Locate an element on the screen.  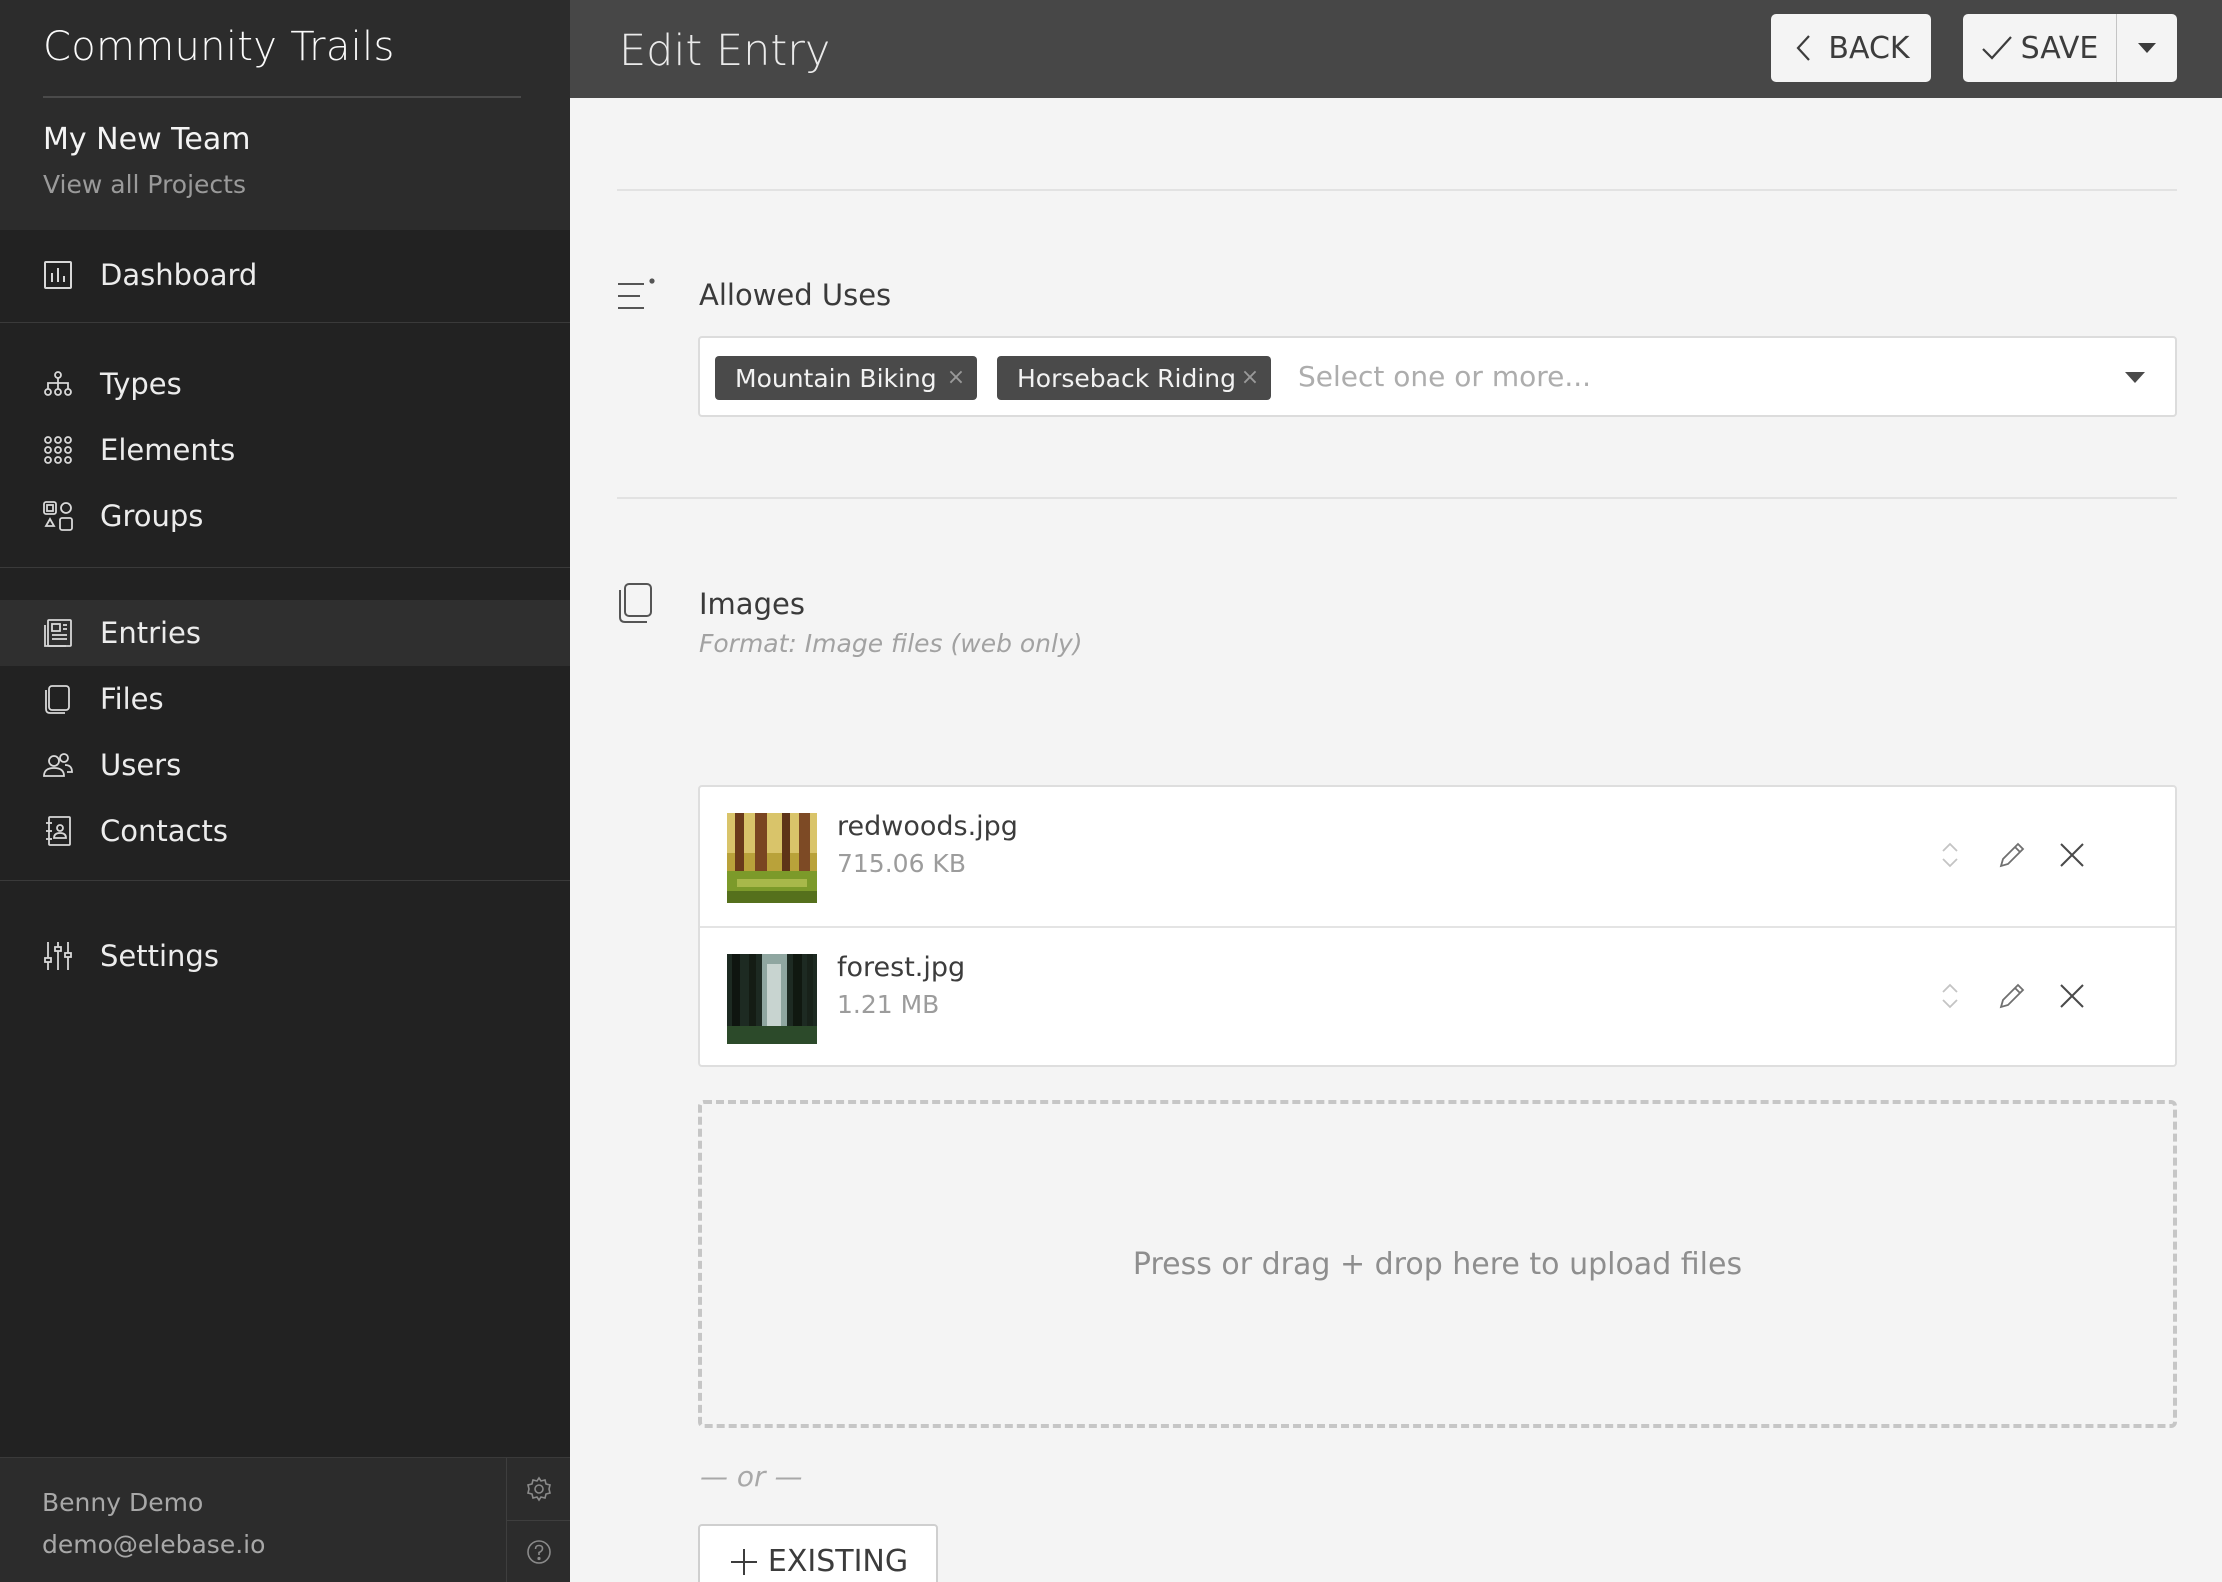
file-name: forest.jpg is located at coordinates (901, 967).